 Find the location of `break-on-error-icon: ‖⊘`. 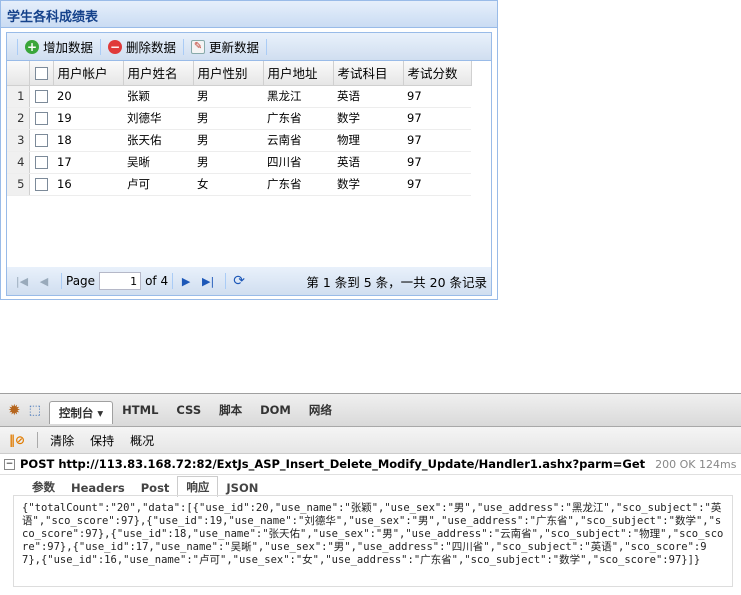

break-on-error-icon: ‖⊘ is located at coordinates (17, 440).